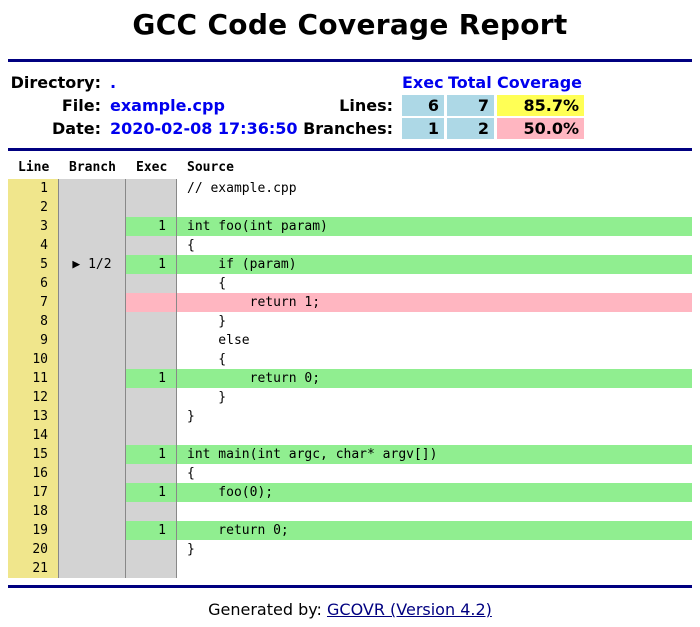 The image size is (700, 627). Describe the element at coordinates (267, 609) in the screenshot. I see `footer-prefix: Generated by:` at that location.